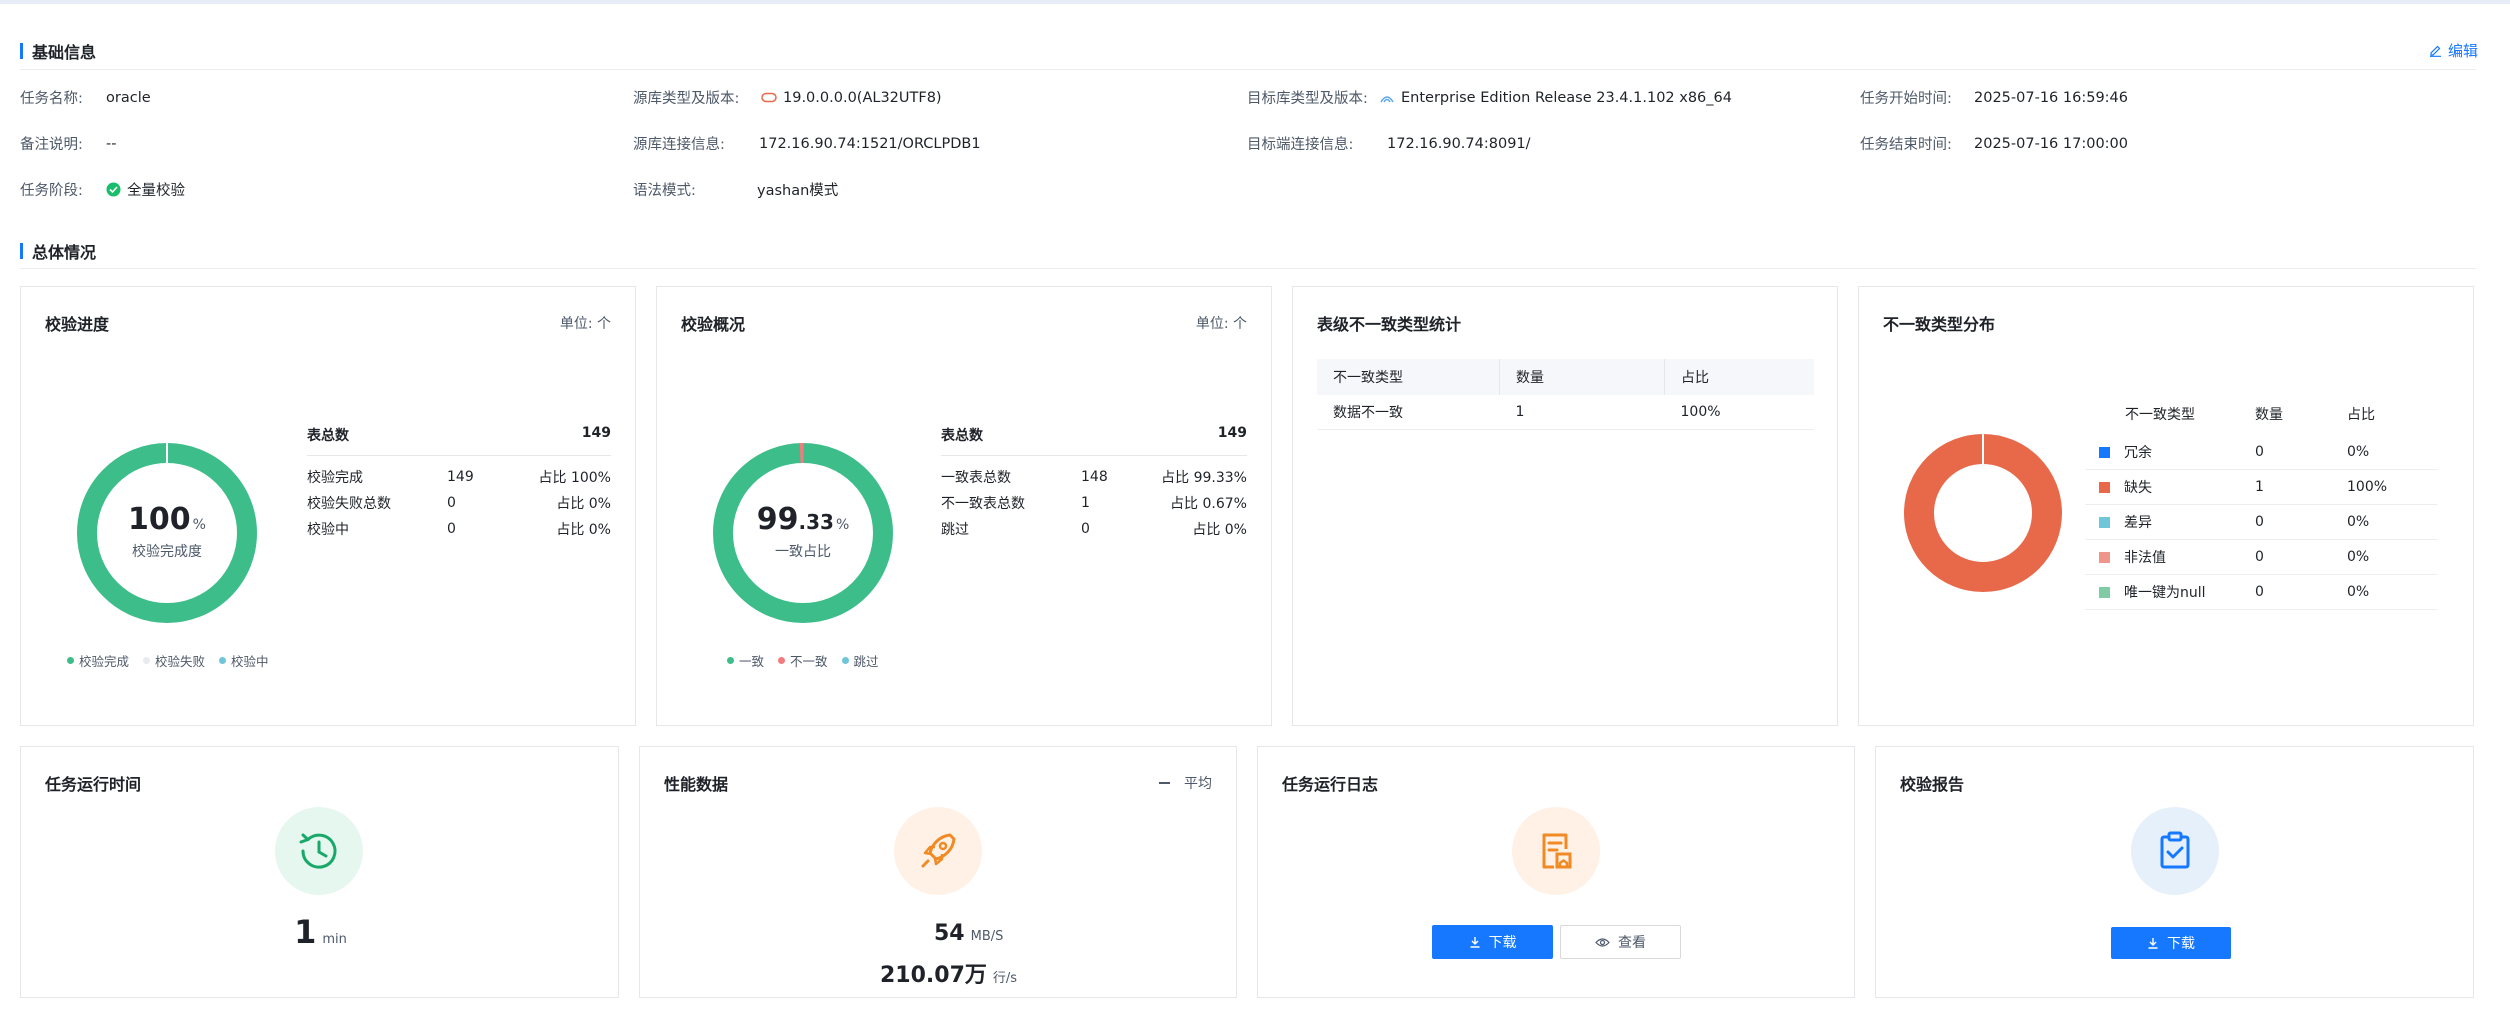 The width and height of the screenshot is (2510, 1028). Describe the element at coordinates (2261, 557) in the screenshot. I see `distribution-row: 非法值 0 0%` at that location.